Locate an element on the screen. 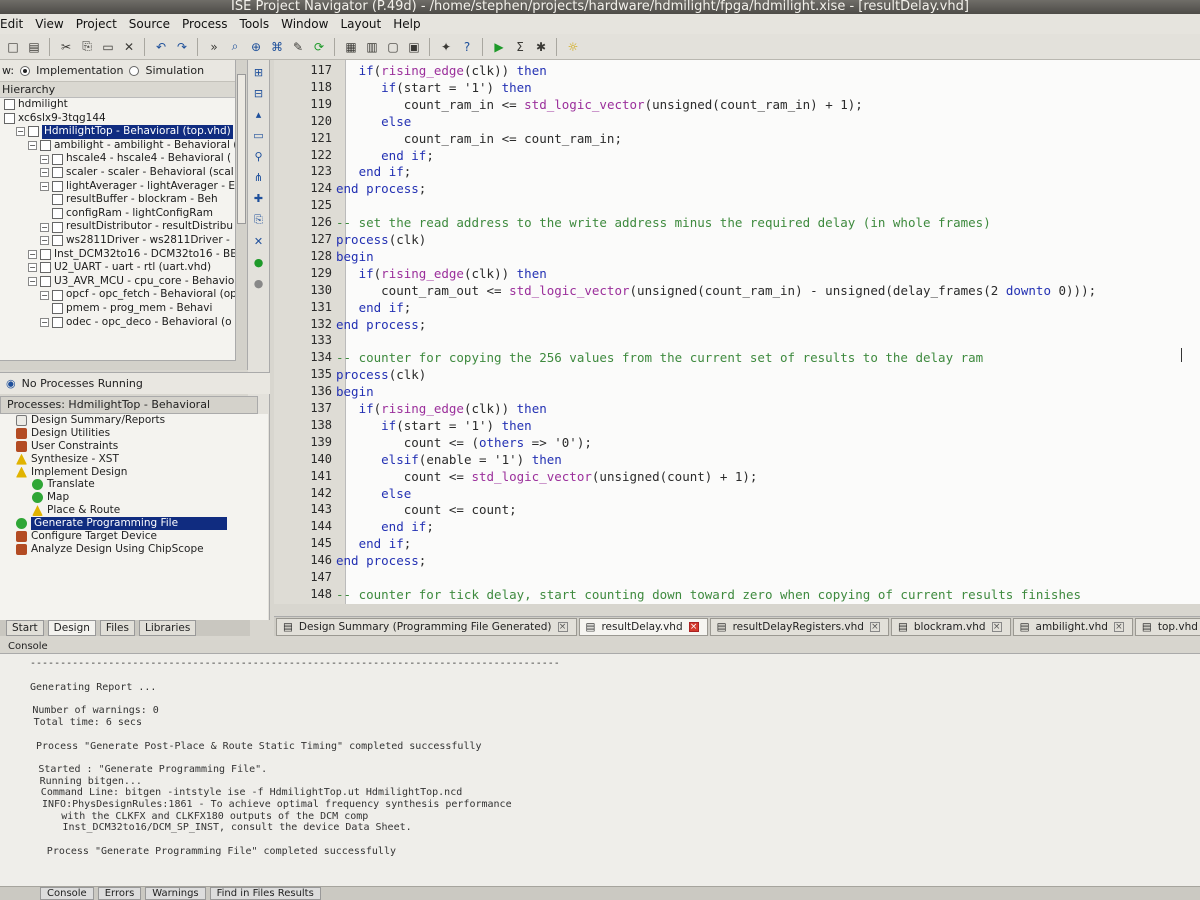  tree-item: − scaler - scaler - Behavioral (scal is located at coordinates (123, 173).